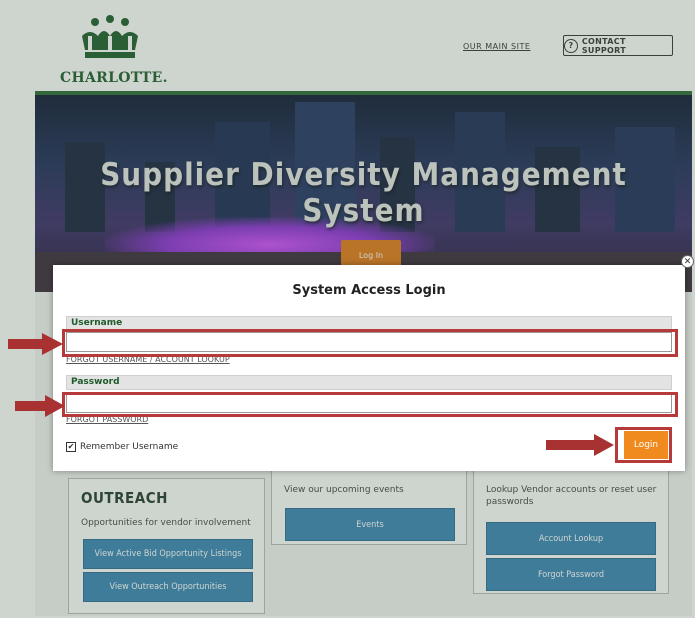  Describe the element at coordinates (643, 445) in the screenshot. I see `login-highlight` at that location.